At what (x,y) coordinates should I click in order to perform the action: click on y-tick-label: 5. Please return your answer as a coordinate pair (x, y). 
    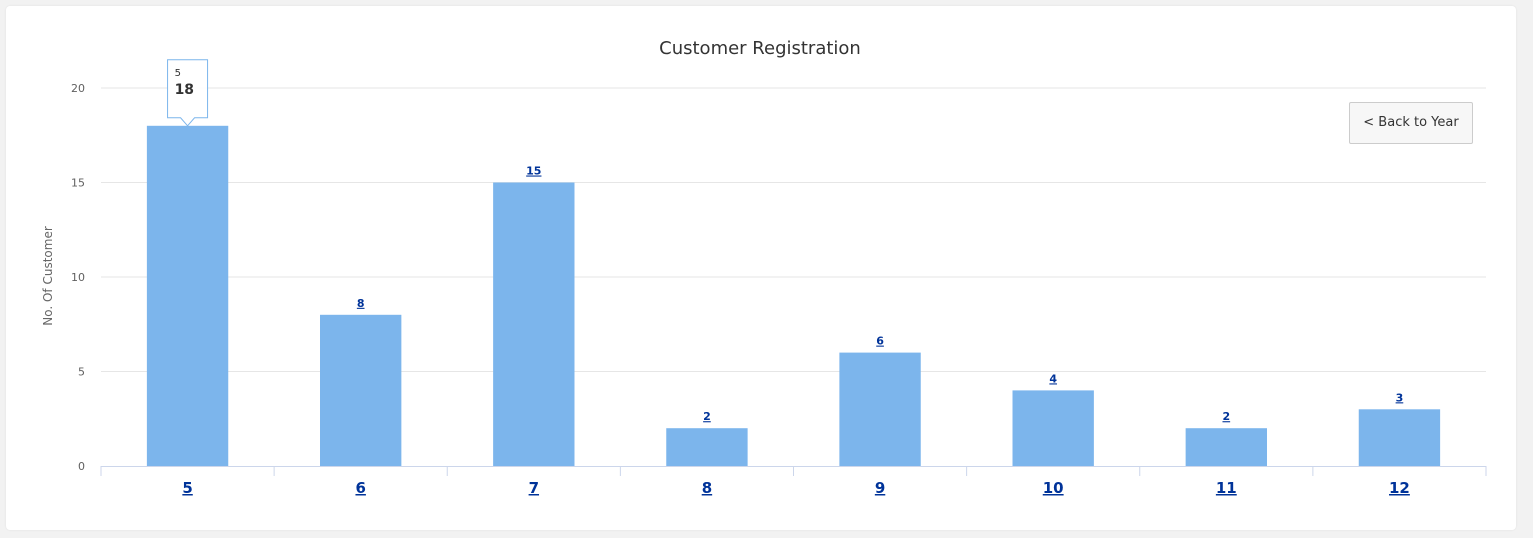
    Looking at the image, I should click on (81, 372).